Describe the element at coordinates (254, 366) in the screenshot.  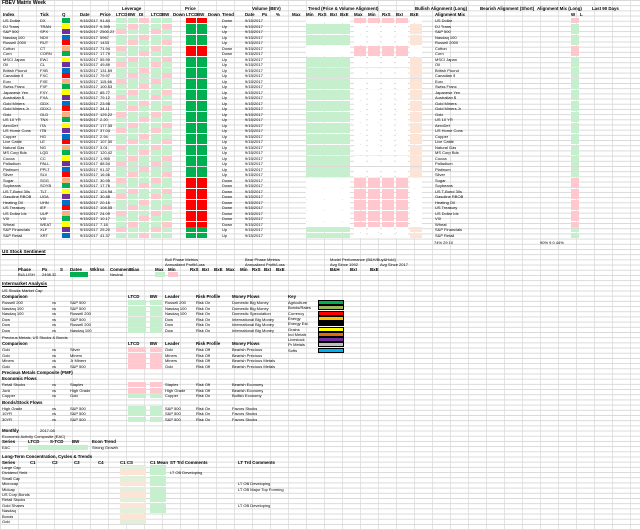
I see `table-cell: Bearish Precious Metals` at that location.